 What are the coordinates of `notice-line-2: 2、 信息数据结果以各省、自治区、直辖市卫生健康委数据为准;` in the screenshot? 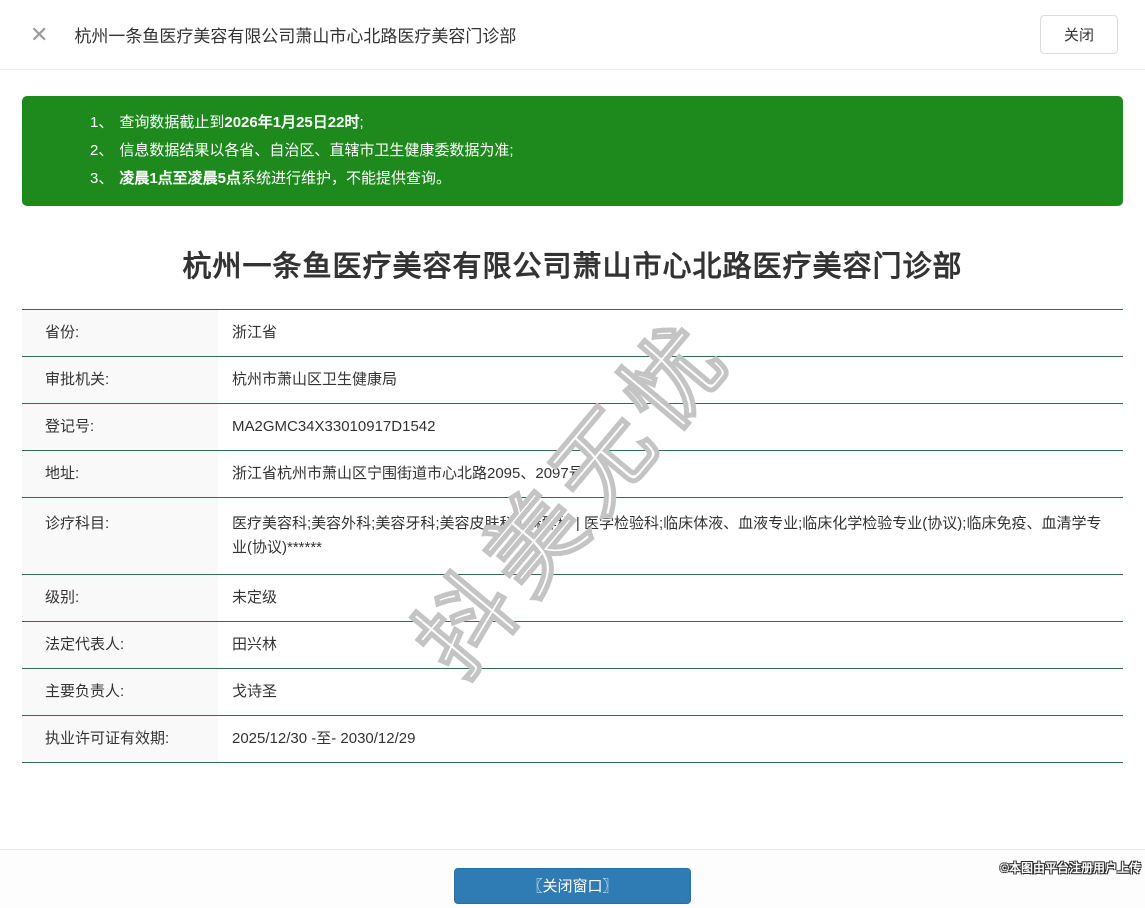 It's located at (596, 151).